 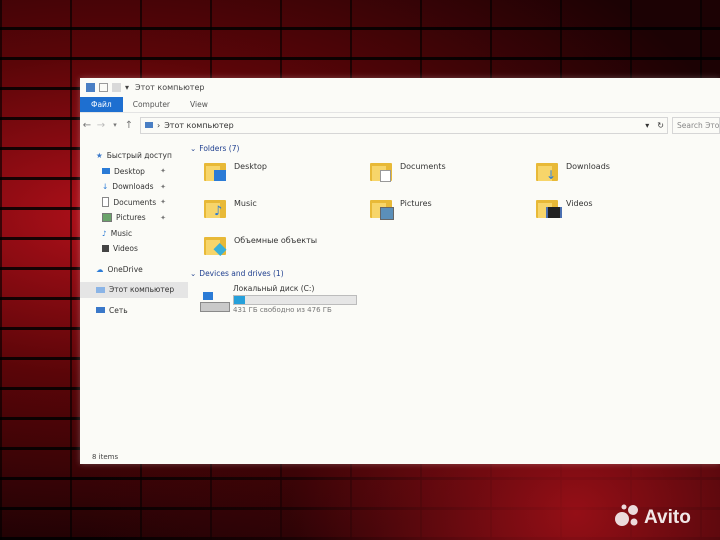 I want to click on nav-label: OneDrive, so click(x=125, y=269).